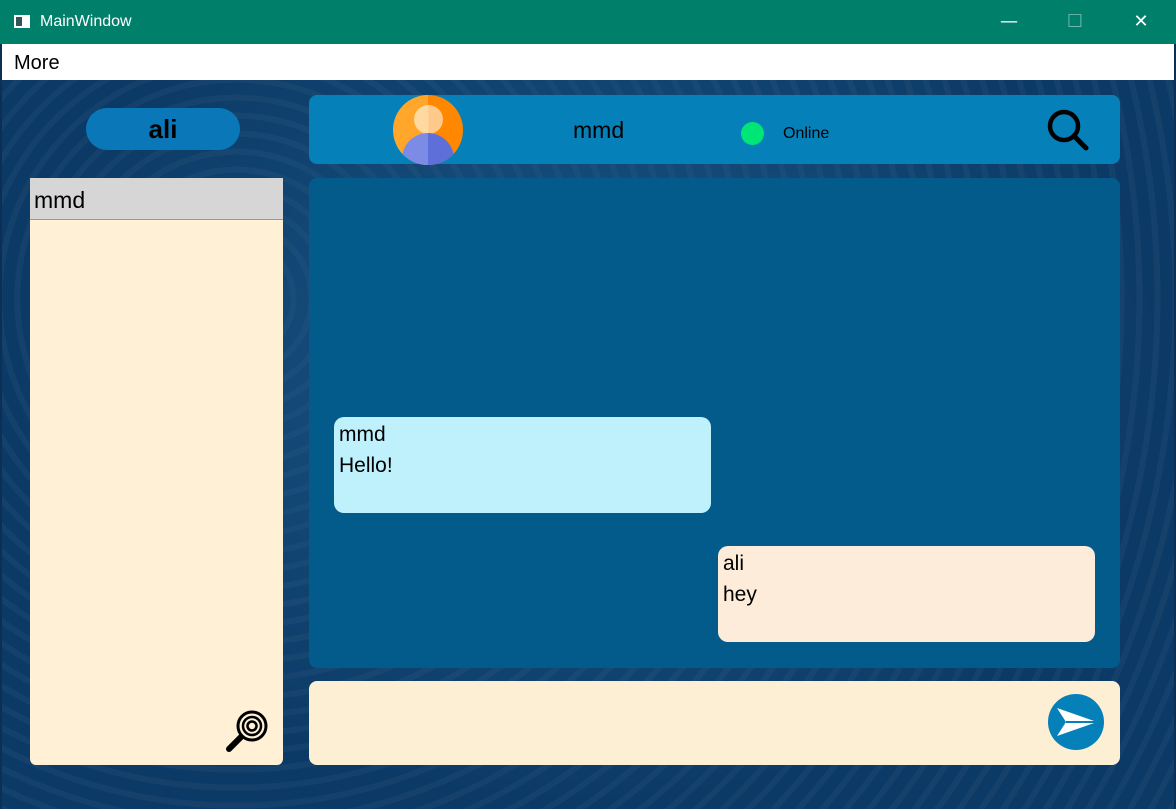 Image resolution: width=1176 pixels, height=809 pixels. I want to click on message-input, so click(679, 724).